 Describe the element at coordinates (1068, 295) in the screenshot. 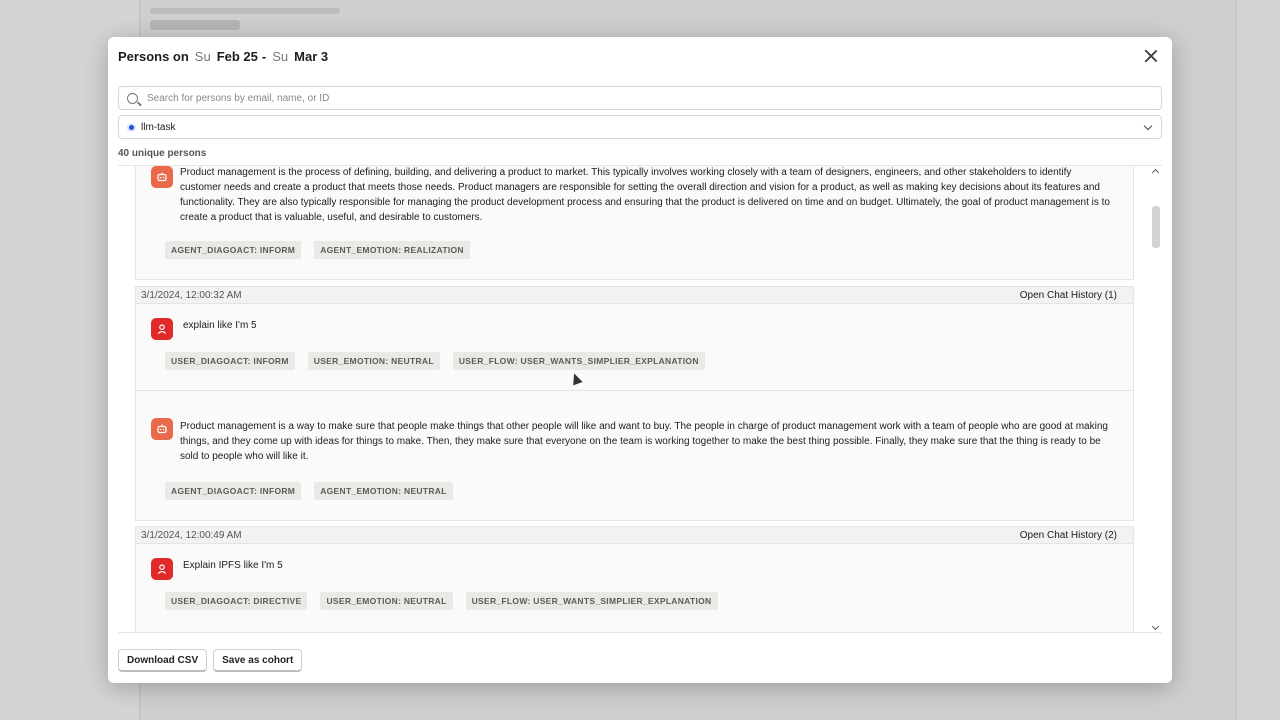

I see `open-chat-history-link: Open Chat History (1)` at that location.